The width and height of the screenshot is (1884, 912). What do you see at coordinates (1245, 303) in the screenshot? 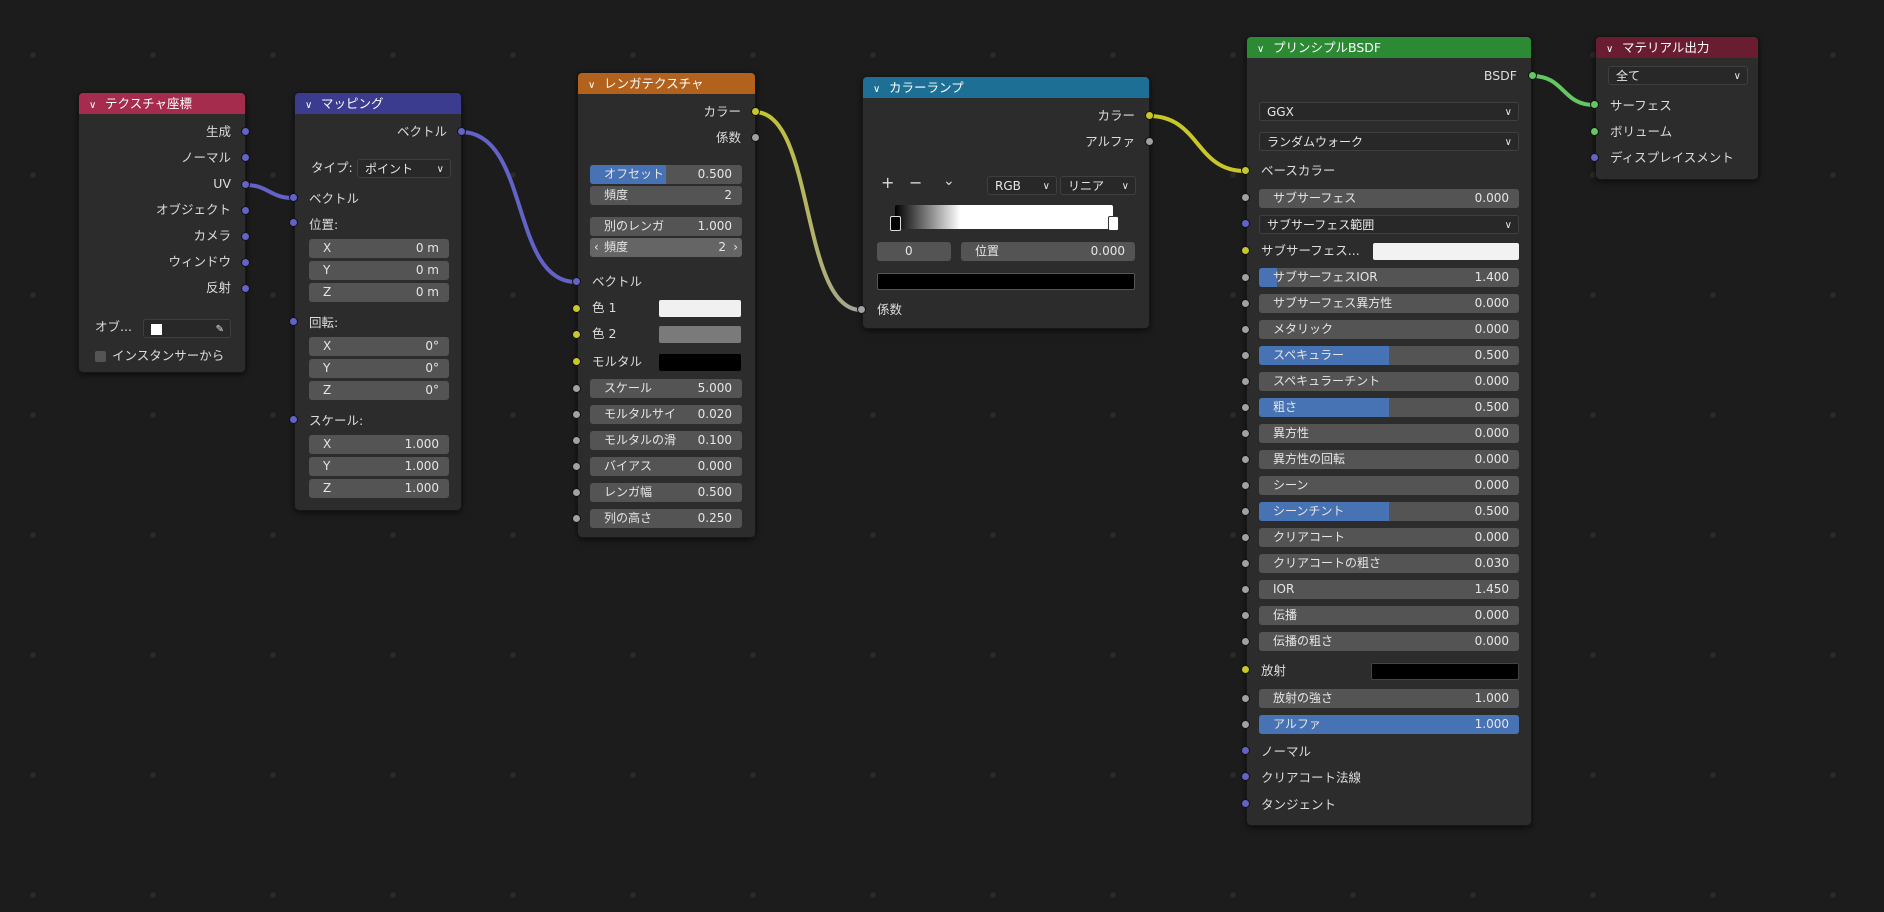
I see `socket-subsurface-aniso-in` at bounding box center [1245, 303].